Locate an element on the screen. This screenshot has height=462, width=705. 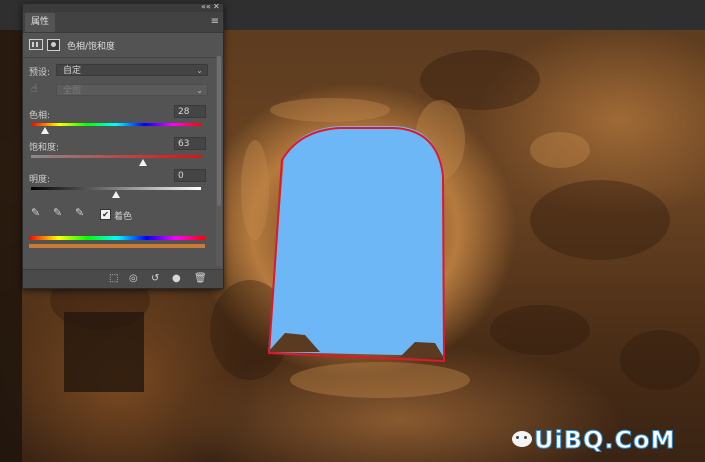
saturation-input: 63 is located at coordinates (190, 143).